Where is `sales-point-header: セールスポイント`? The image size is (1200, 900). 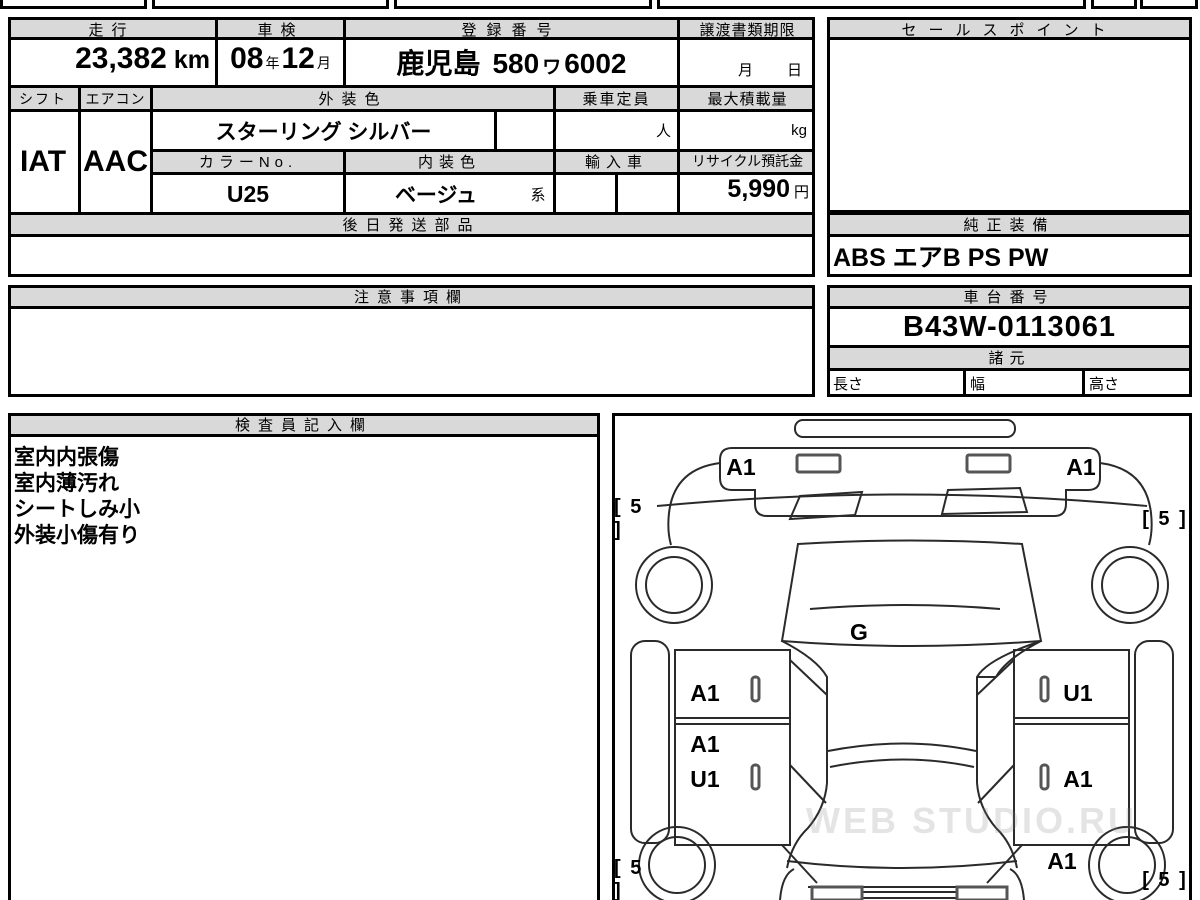
sales-point-header: セールスポイント is located at coordinates (1009, 30).